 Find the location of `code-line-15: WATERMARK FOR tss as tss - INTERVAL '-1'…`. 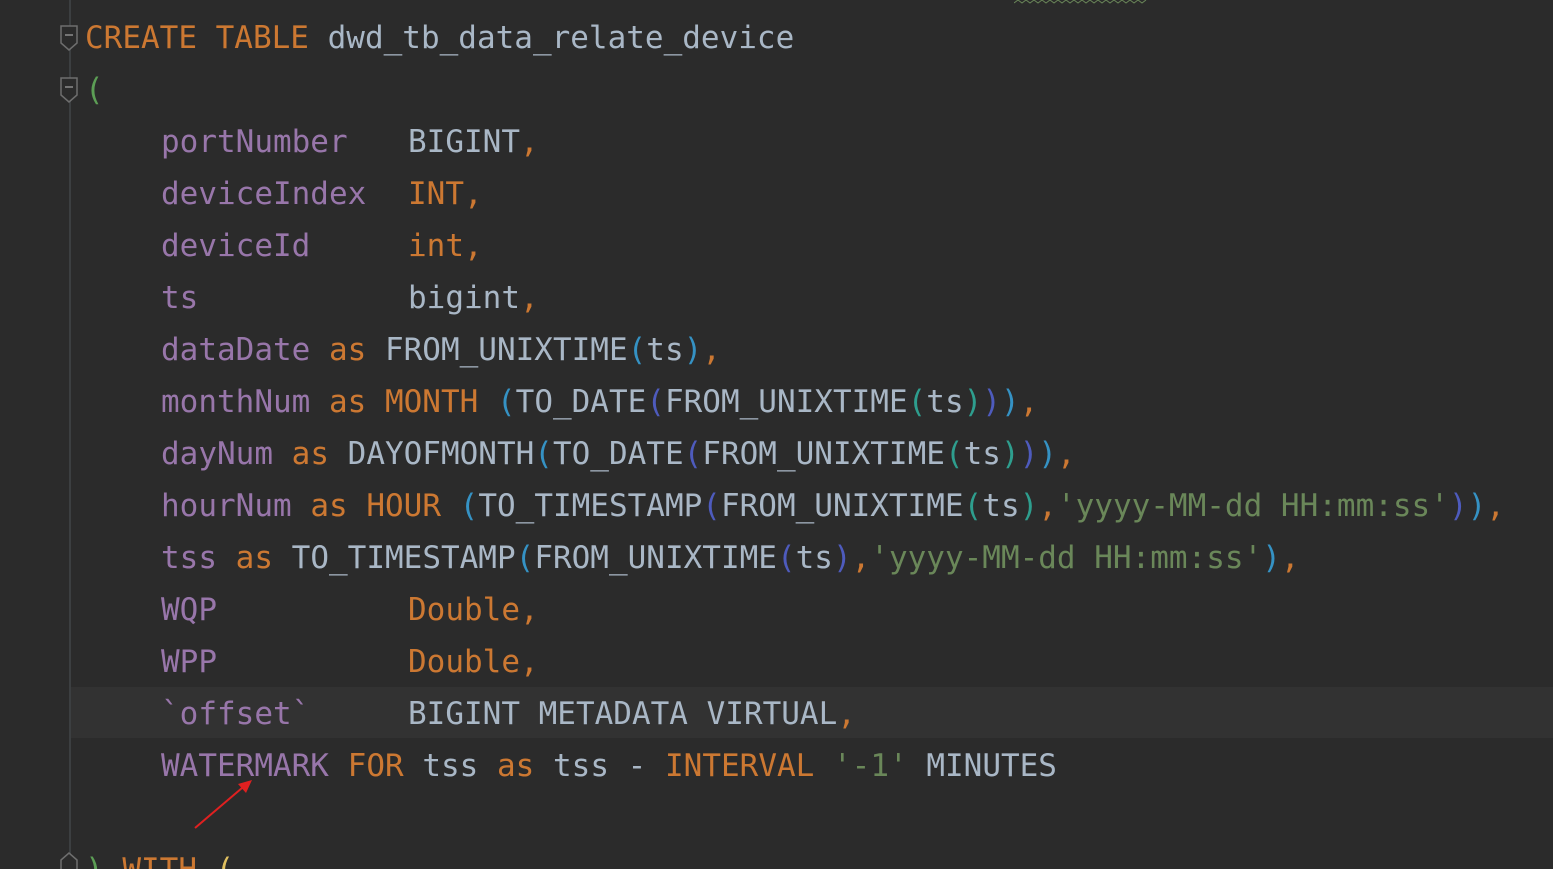

code-line-15: WATERMARK FOR tss as tss - INTERVAL '-1'… is located at coordinates (609, 766).